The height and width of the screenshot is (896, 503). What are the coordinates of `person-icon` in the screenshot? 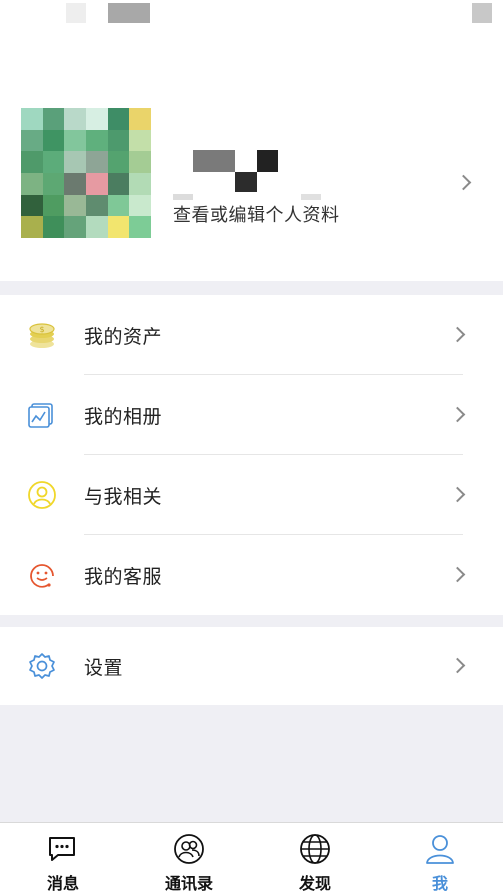 It's located at (440, 849).